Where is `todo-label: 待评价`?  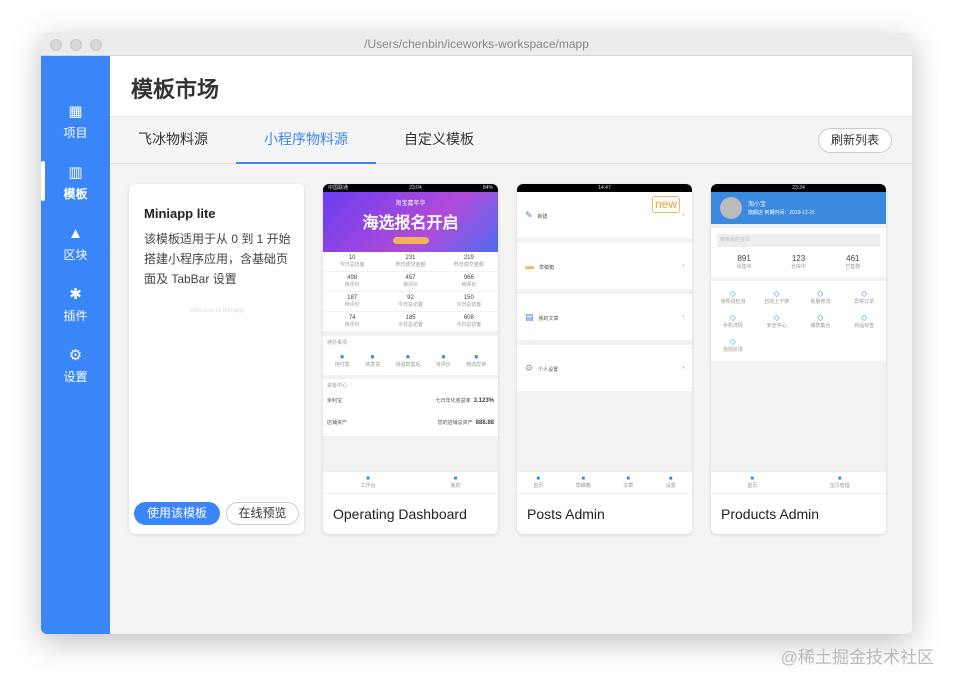 todo-label: 待评价 is located at coordinates (443, 365).